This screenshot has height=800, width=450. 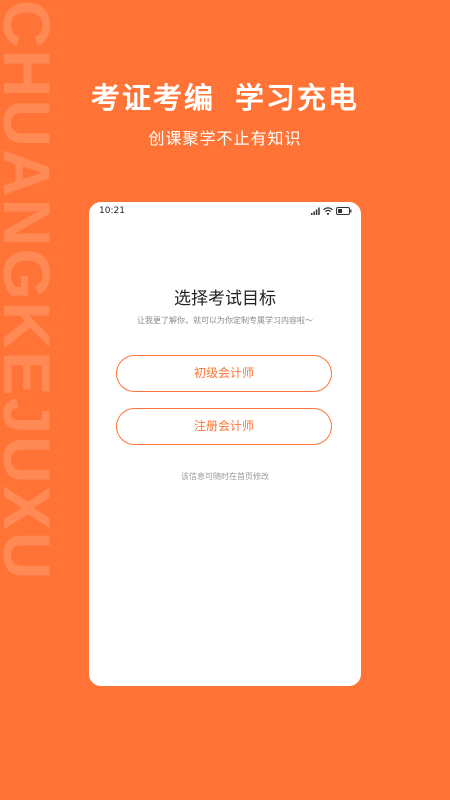 I want to click on status-bar: 10:21, so click(x=225, y=210).